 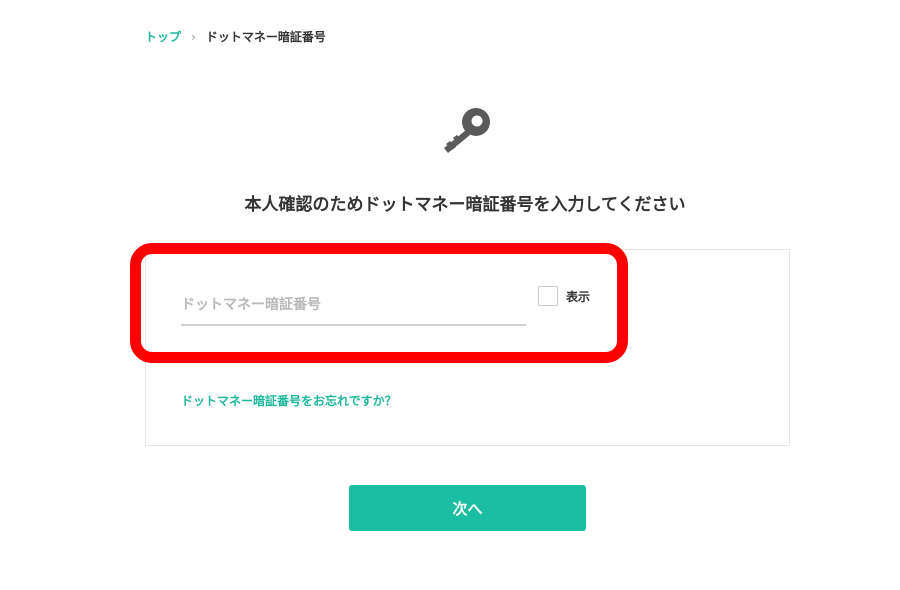 I want to click on forgot-pin-link: ドットマネー暗証番号をお忘れですか？, so click(x=289, y=401).